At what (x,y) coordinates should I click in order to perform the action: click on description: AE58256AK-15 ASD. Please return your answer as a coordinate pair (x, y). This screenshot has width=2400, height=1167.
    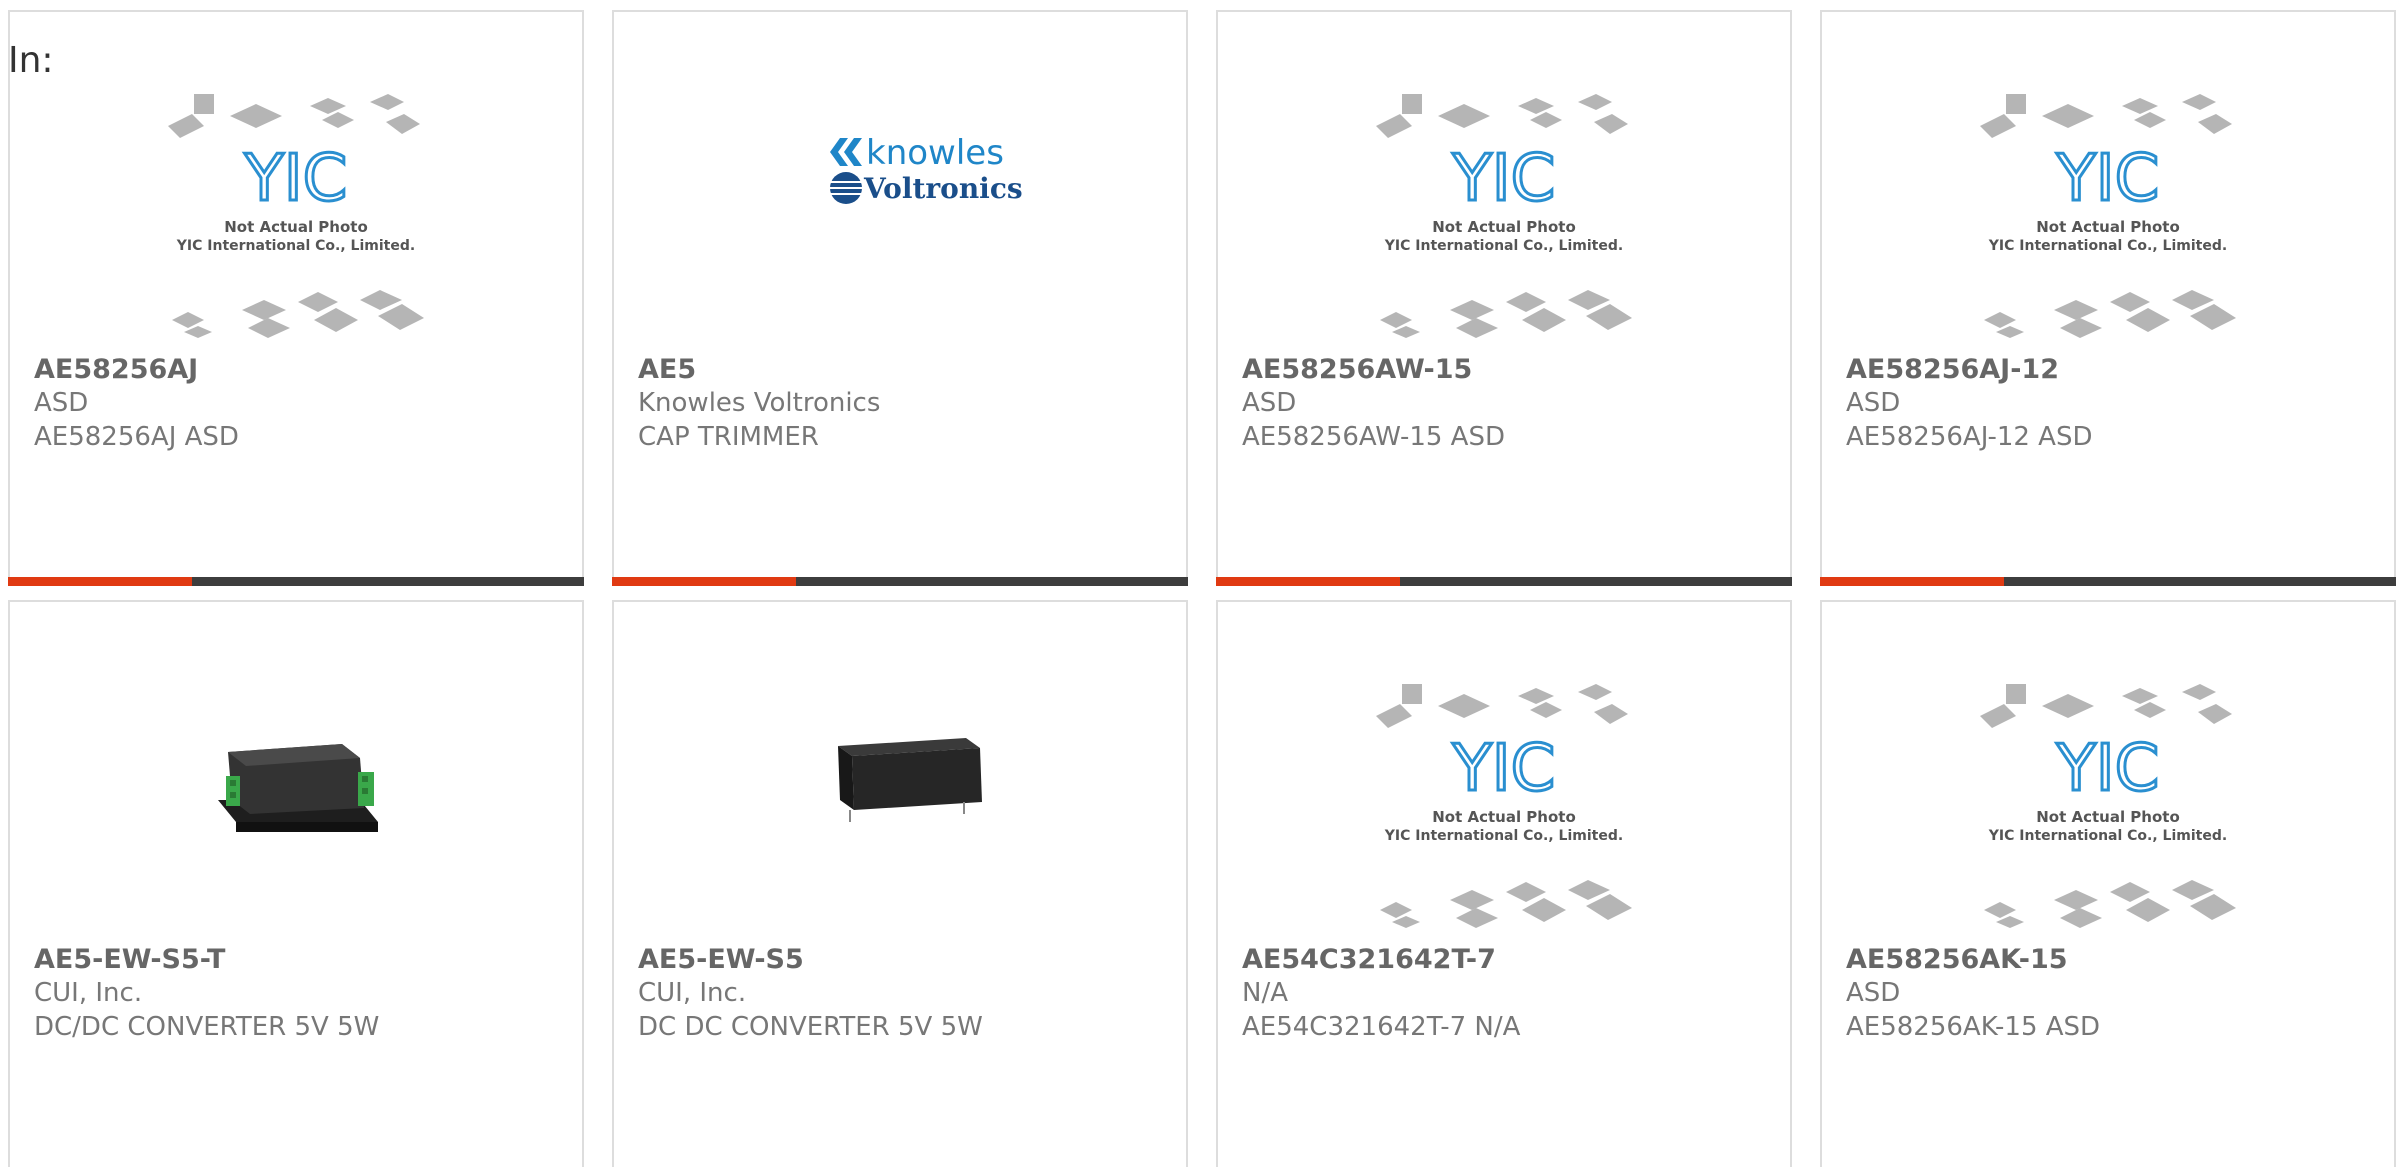
    Looking at the image, I should click on (1973, 1027).